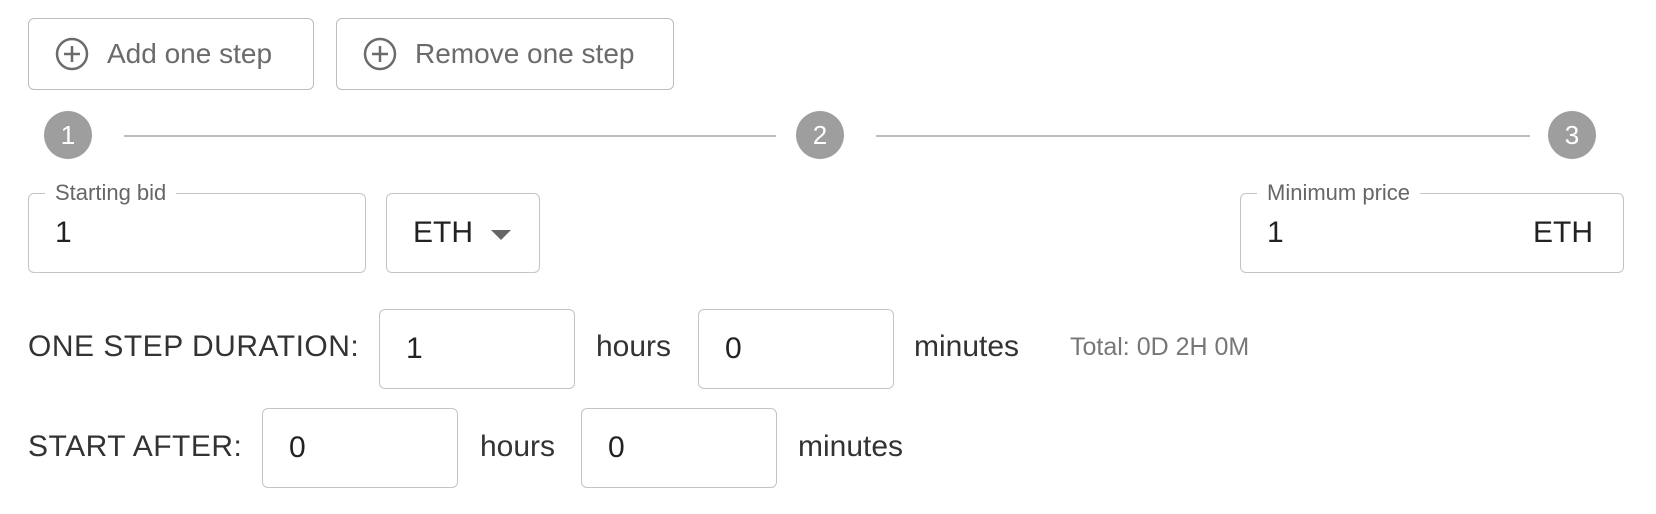 The height and width of the screenshot is (514, 1656). Describe the element at coordinates (525, 53) in the screenshot. I see `remove-step-label: Remove one step` at that location.